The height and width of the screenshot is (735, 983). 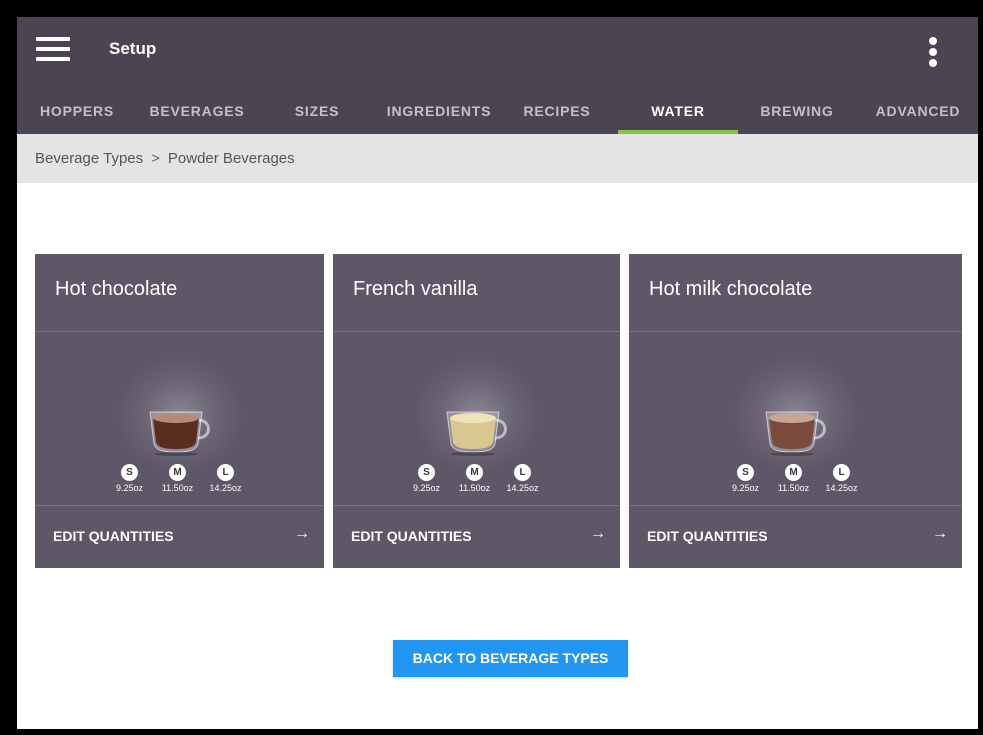 I want to click on tab-advanced: ADVANCED, so click(x=918, y=112).